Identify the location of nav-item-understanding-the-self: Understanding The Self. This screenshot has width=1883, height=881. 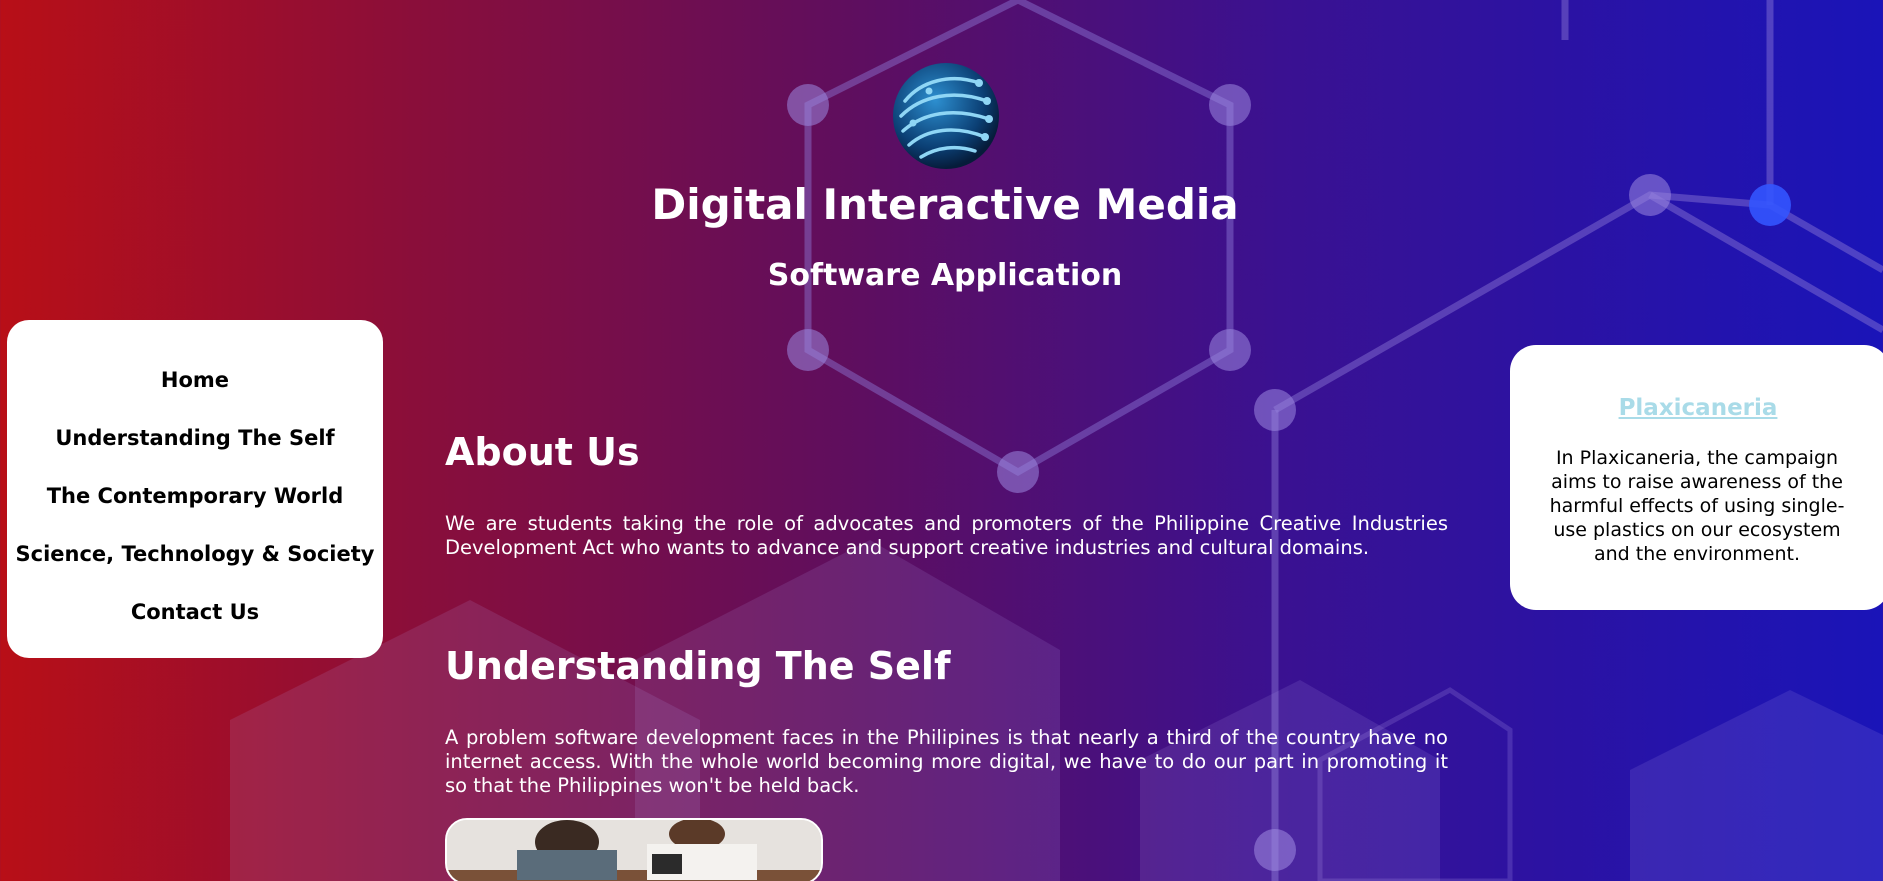
(195, 438).